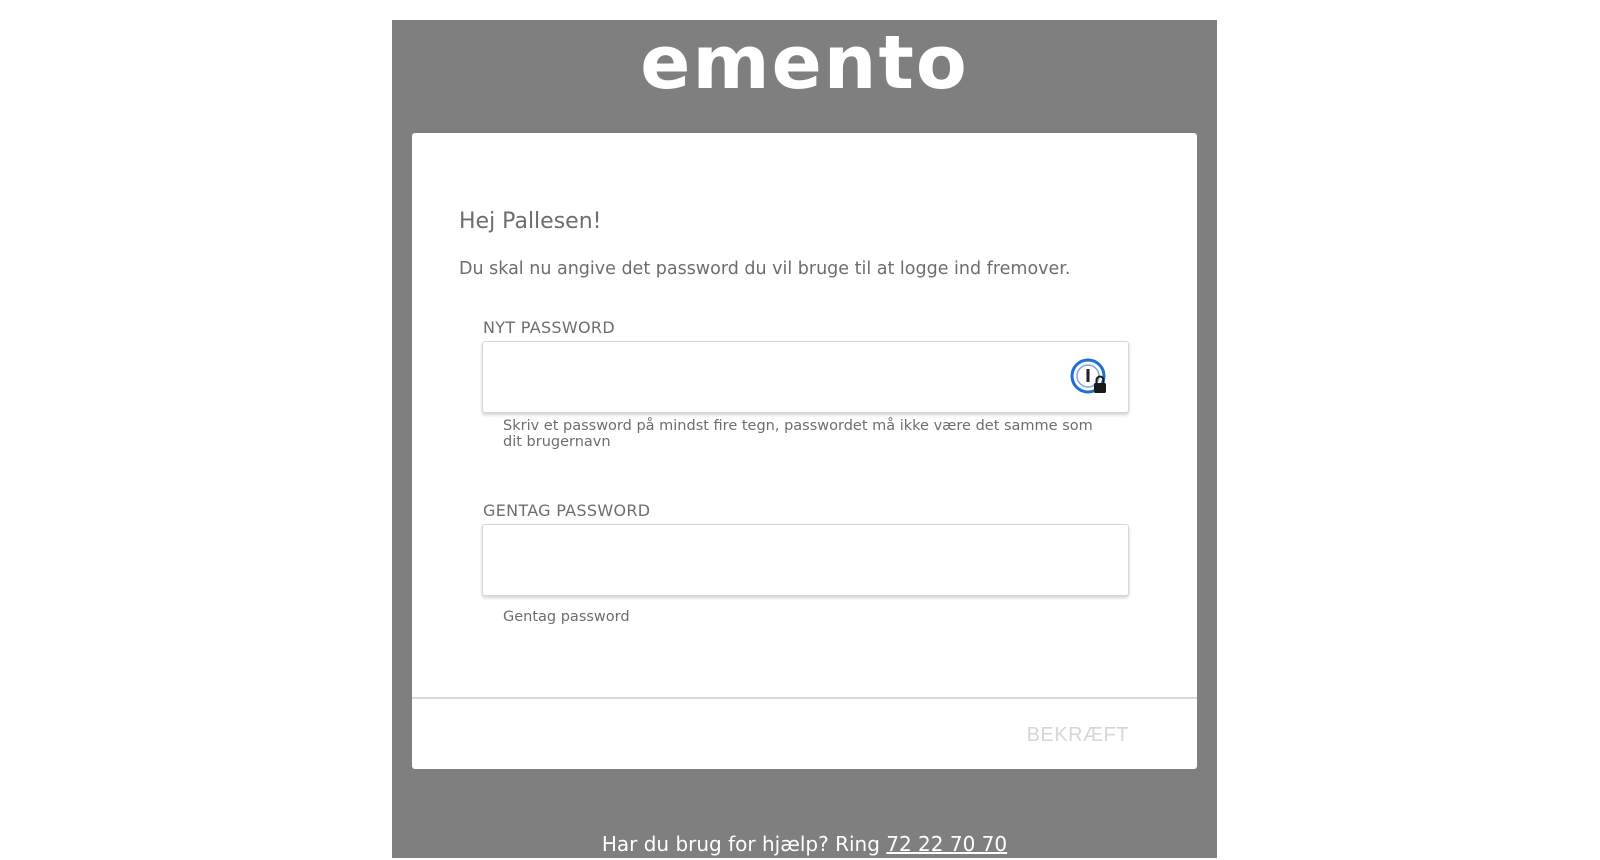  What do you see at coordinates (566, 617) in the screenshot?
I see `repeat-password-hint: Gentag password` at bounding box center [566, 617].